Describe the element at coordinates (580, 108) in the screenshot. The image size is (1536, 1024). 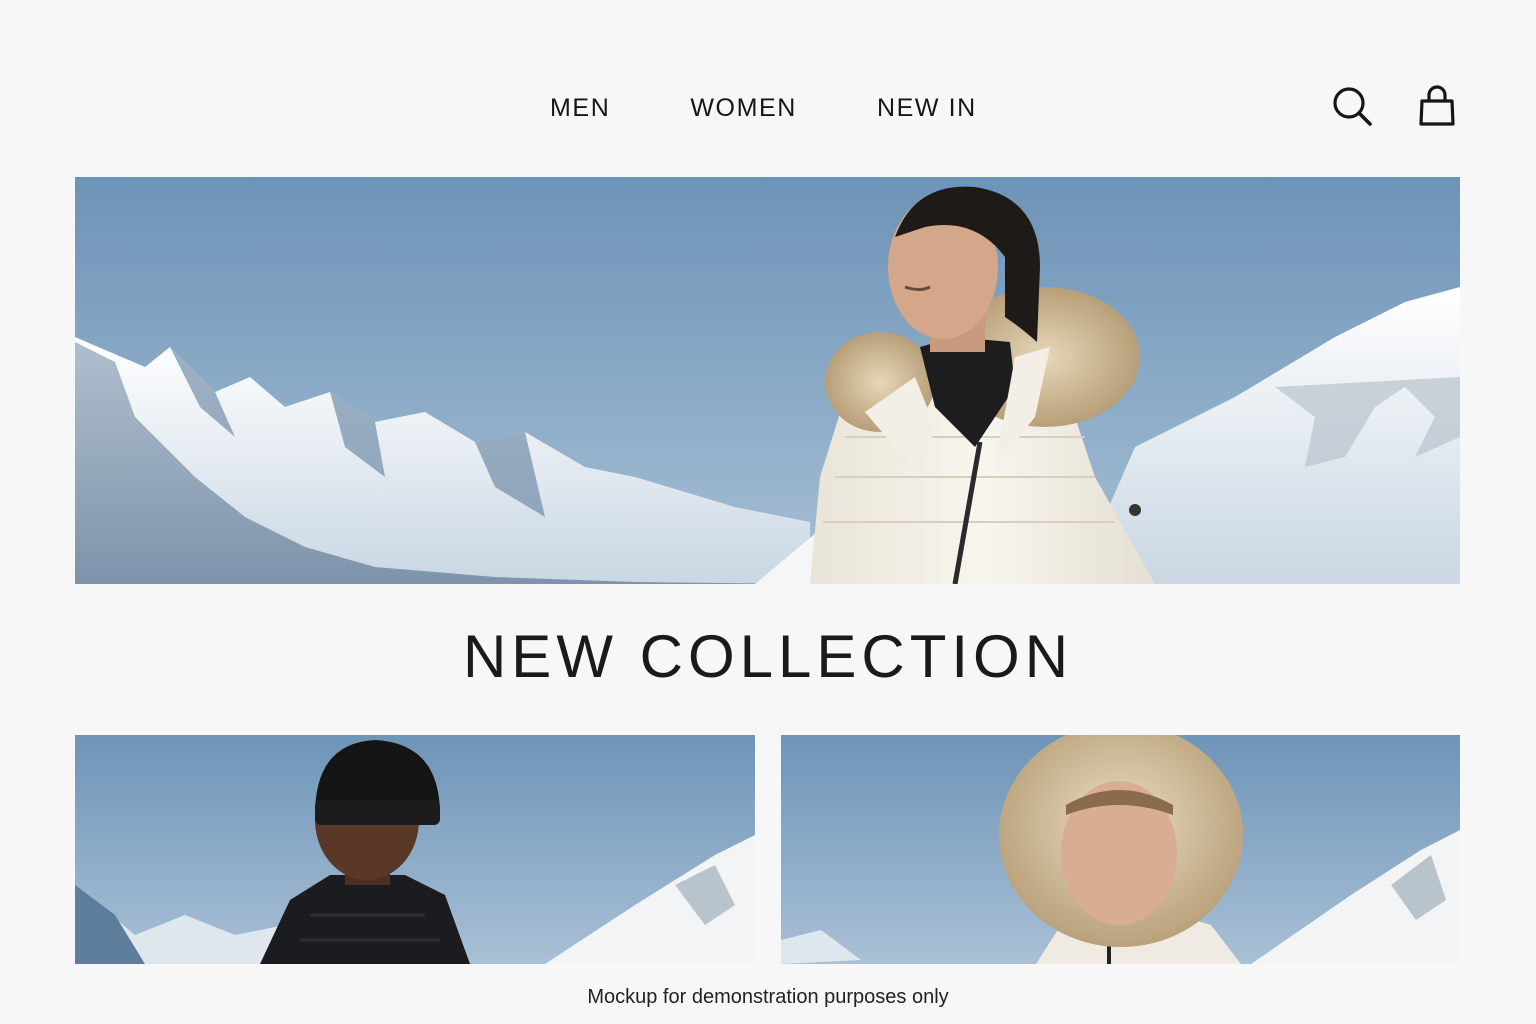
I see `nav-item-men: MEN` at that location.